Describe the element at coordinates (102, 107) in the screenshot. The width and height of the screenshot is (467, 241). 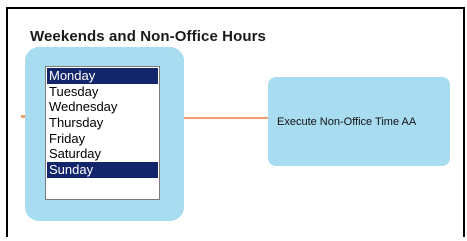
I see `day-option-wednesday: Wednesday` at that location.